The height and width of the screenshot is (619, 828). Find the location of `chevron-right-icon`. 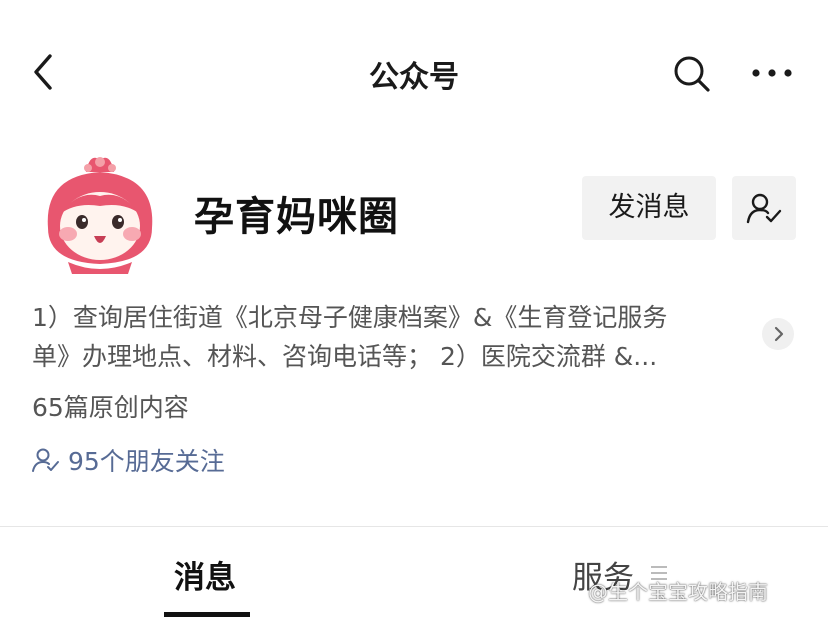

chevron-right-icon is located at coordinates (779, 334).